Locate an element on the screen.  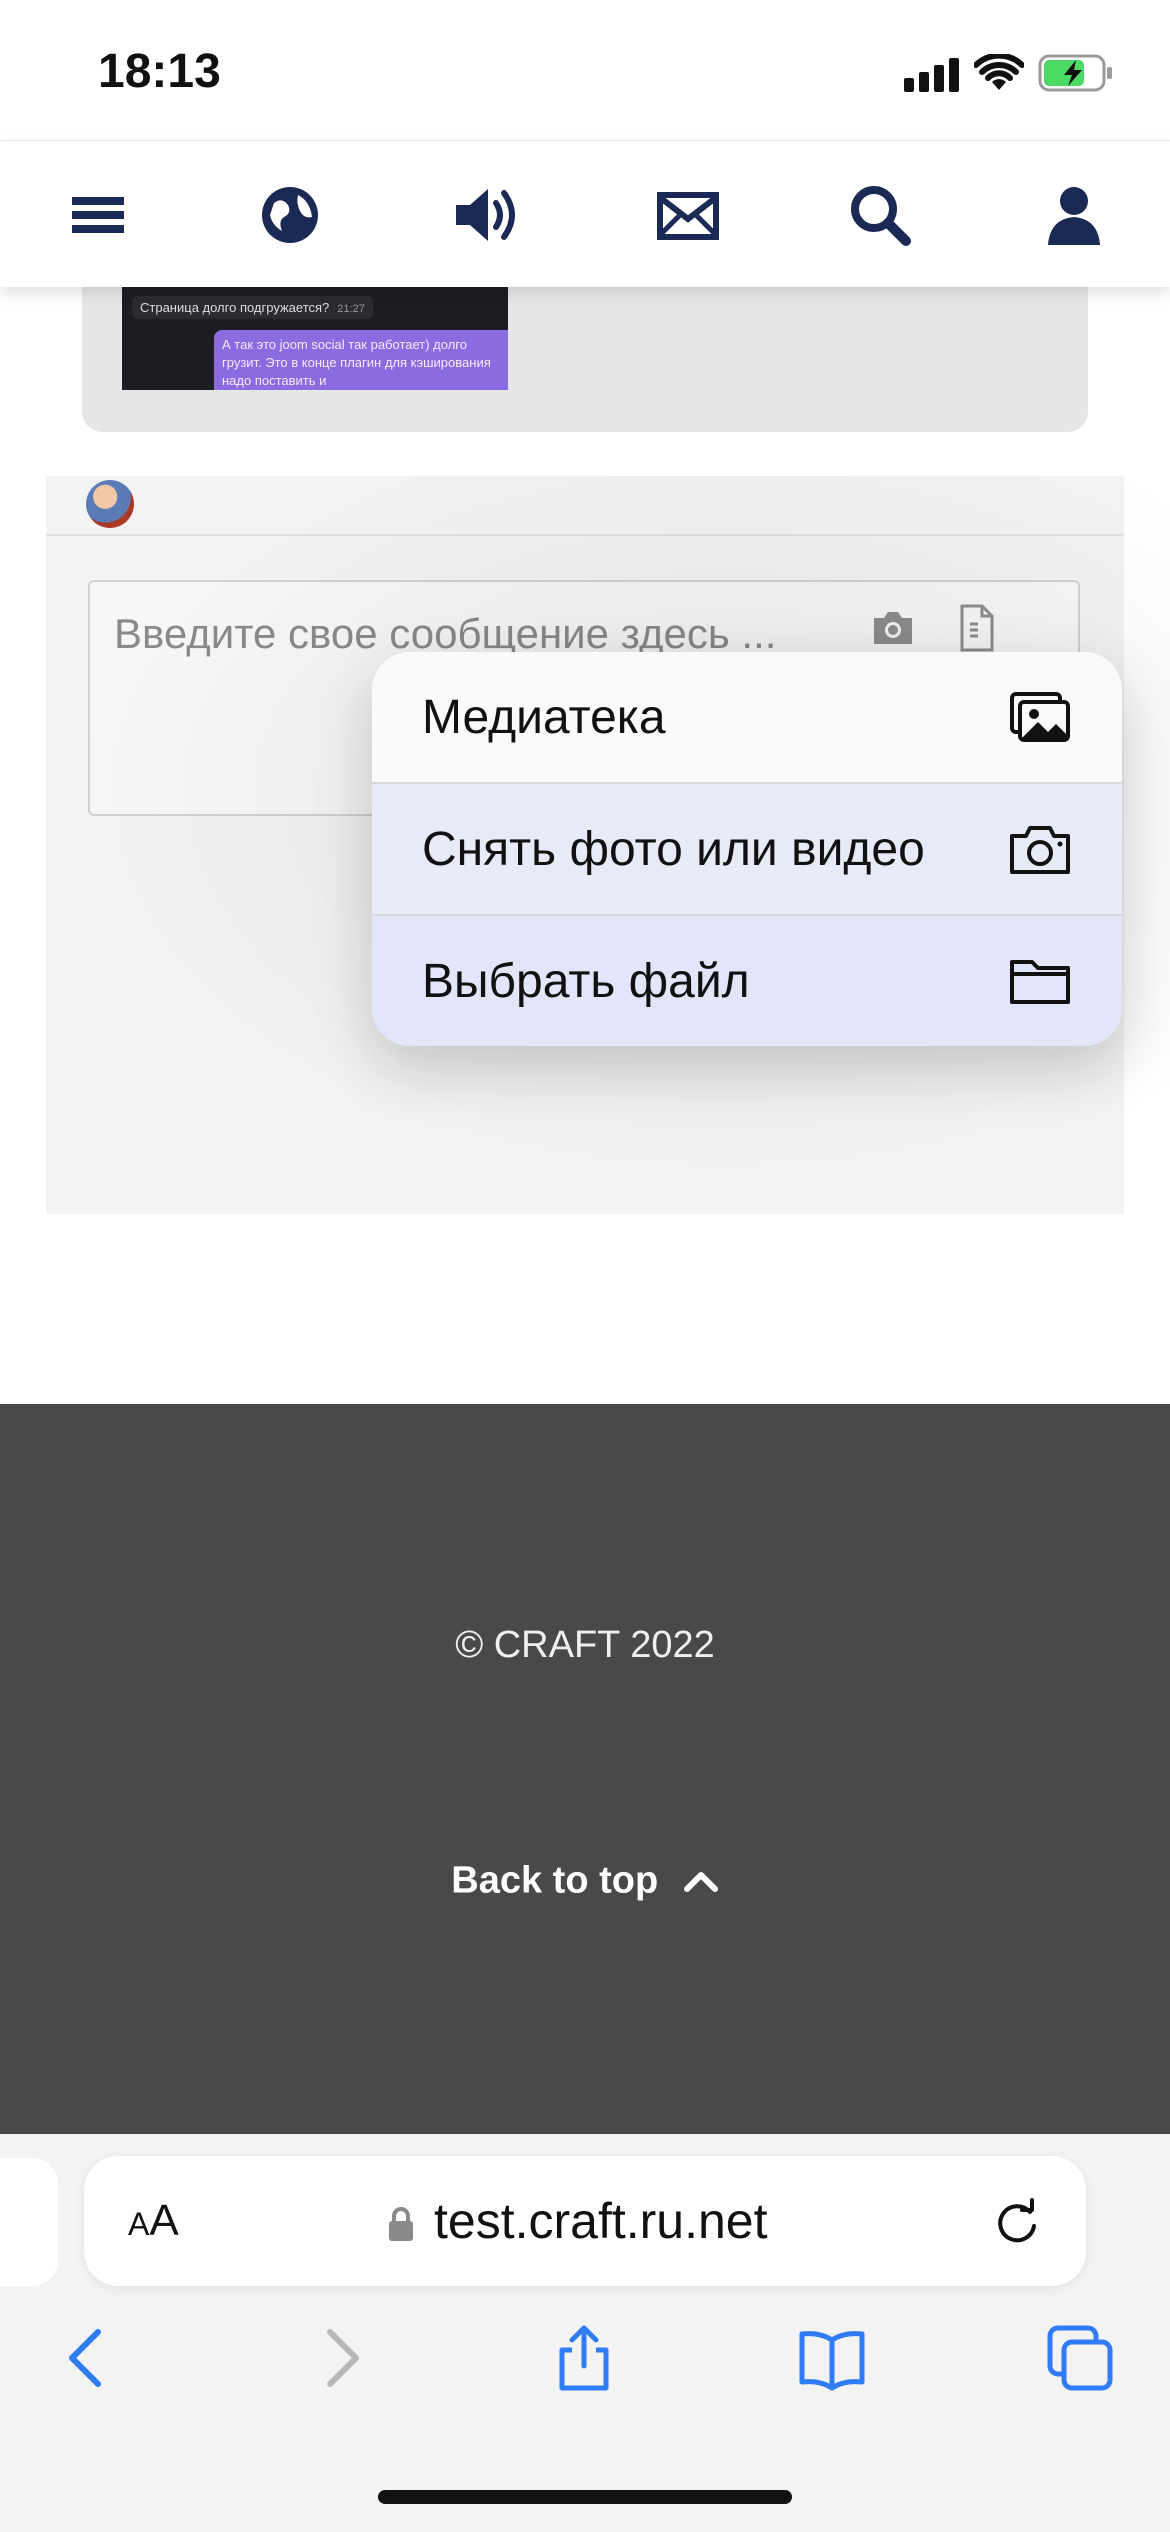
back-icon is located at coordinates (88, 2358).